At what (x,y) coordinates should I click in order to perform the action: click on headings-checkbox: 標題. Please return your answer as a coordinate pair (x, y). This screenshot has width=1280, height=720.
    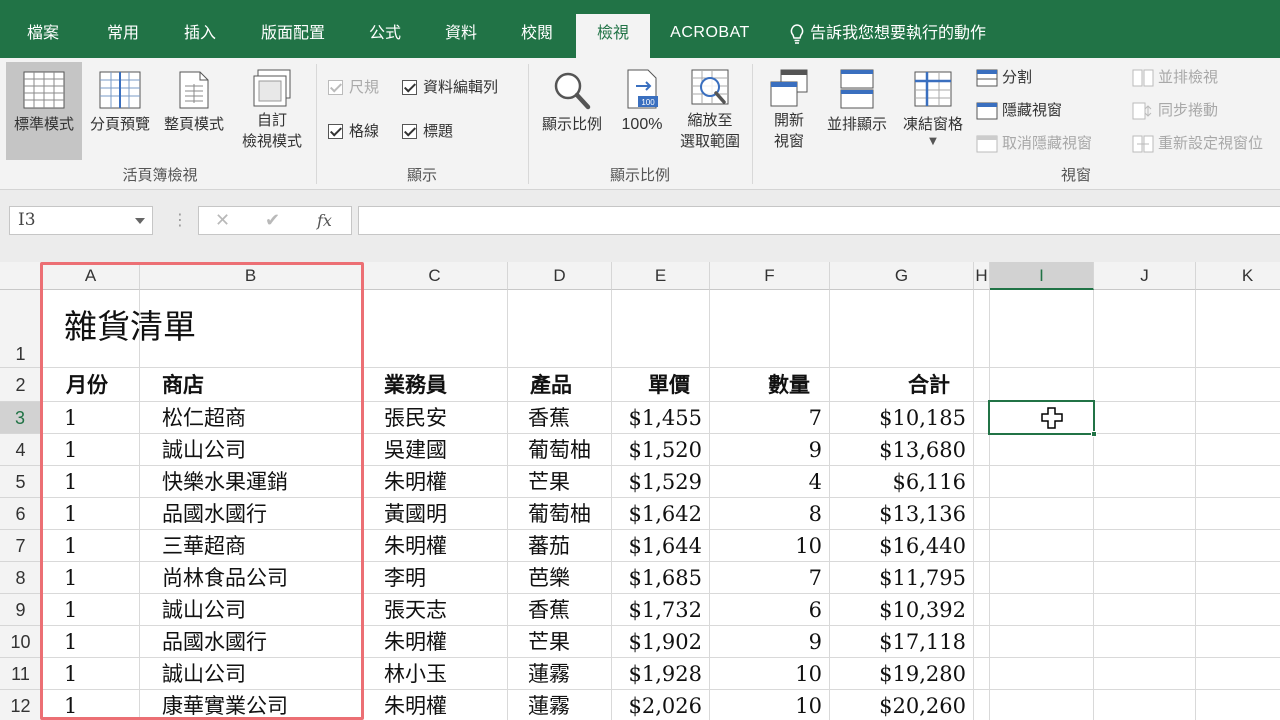
    Looking at the image, I should click on (427, 131).